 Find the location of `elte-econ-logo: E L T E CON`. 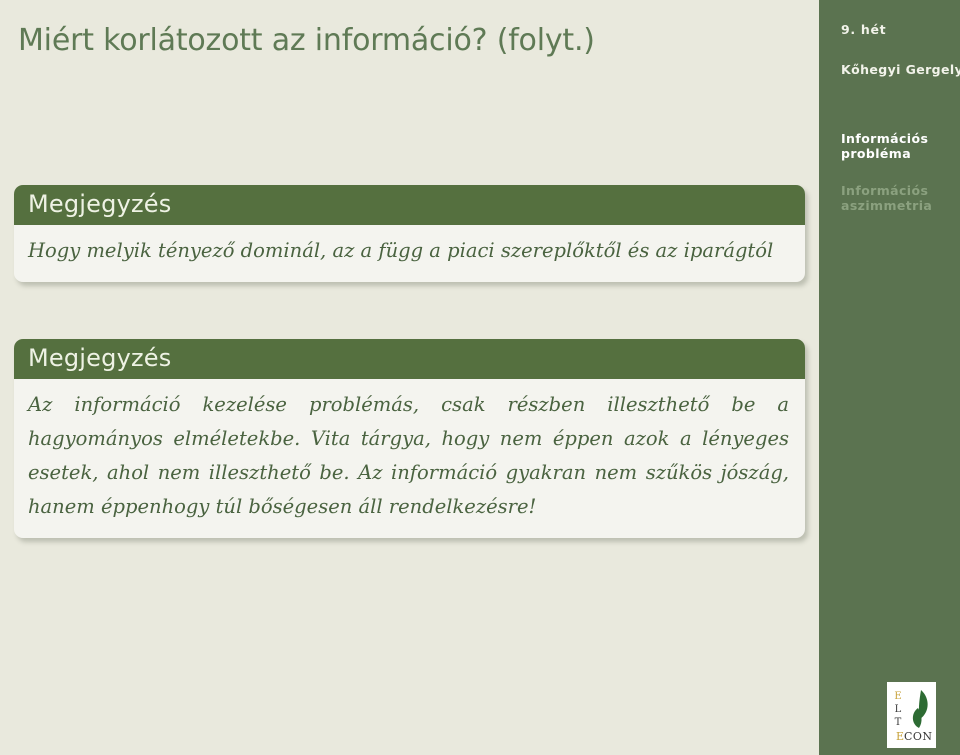

elte-econ-logo: E L T E CON is located at coordinates (911, 715).